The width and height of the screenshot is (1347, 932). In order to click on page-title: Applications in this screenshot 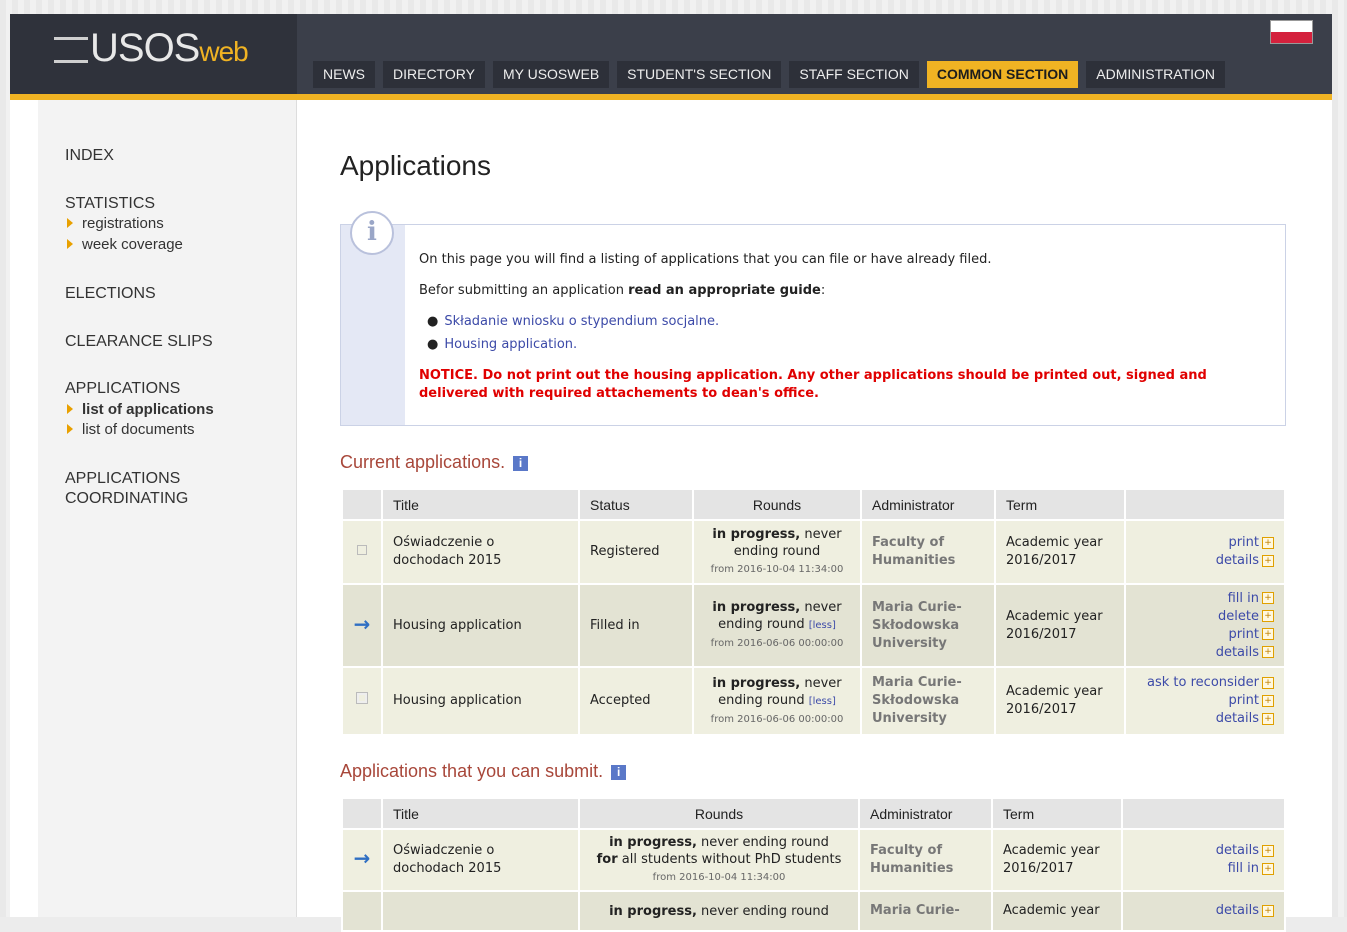, I will do `click(415, 165)`.